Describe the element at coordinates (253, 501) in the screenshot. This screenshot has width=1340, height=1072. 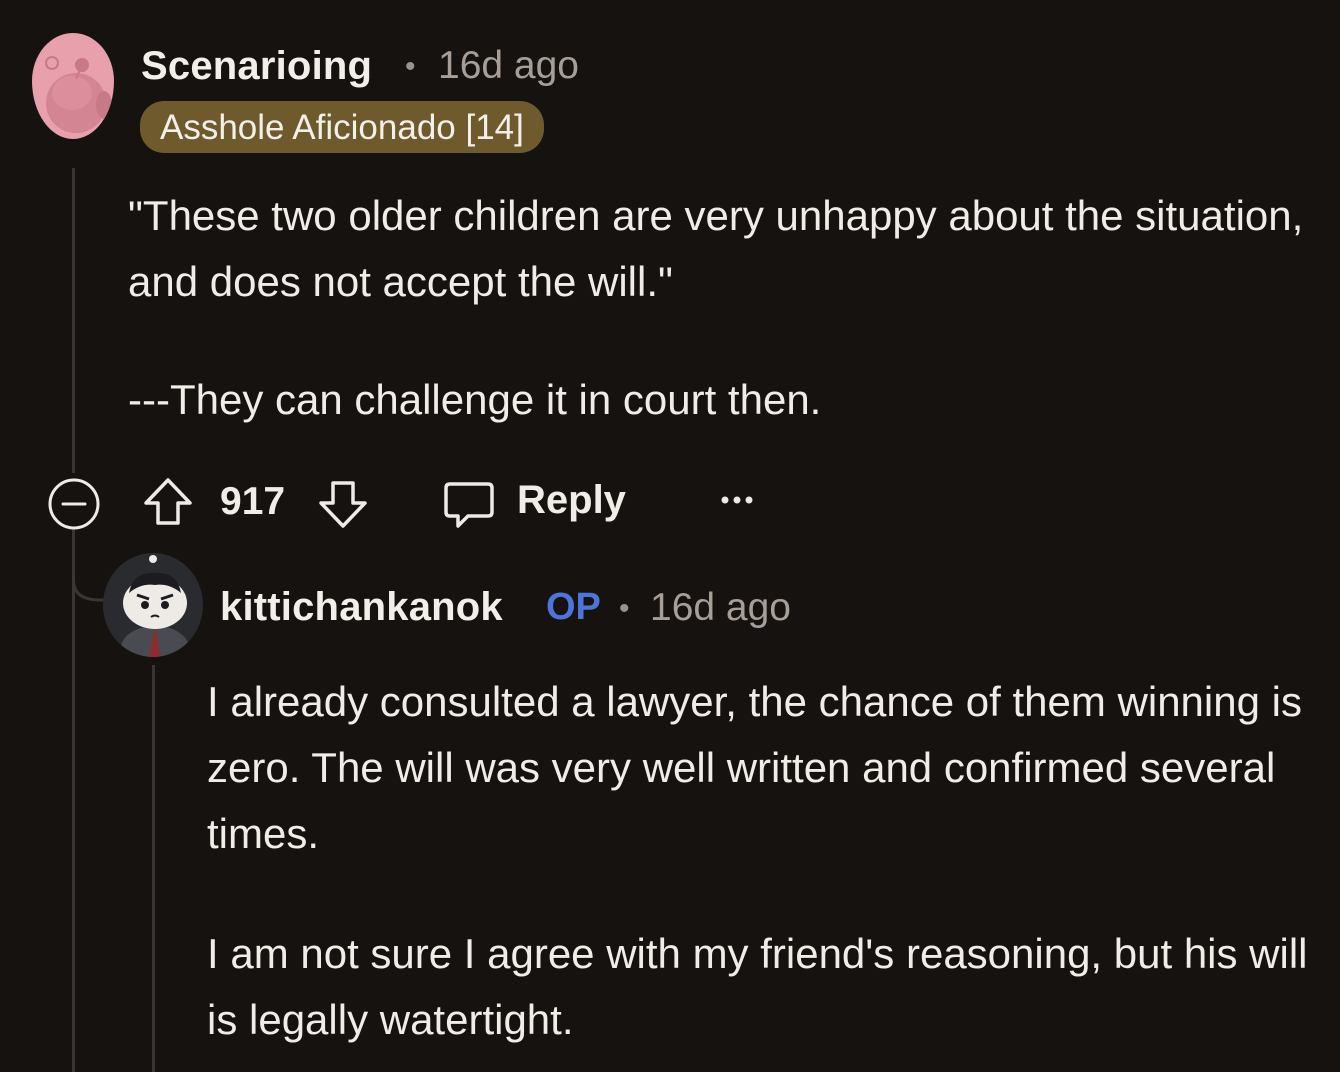
I see `vote-count: 917` at that location.